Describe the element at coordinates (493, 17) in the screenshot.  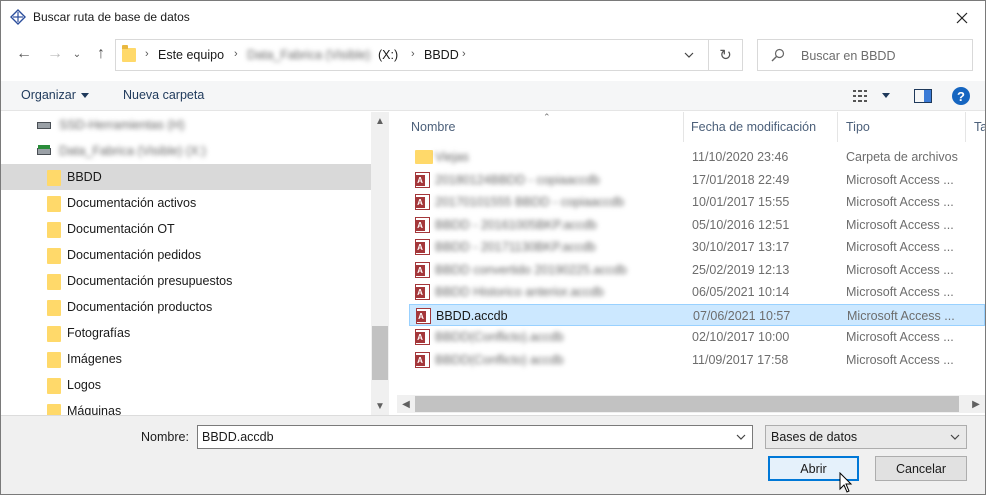
I see `title-bar: Buscar ruta de base de datos` at that location.